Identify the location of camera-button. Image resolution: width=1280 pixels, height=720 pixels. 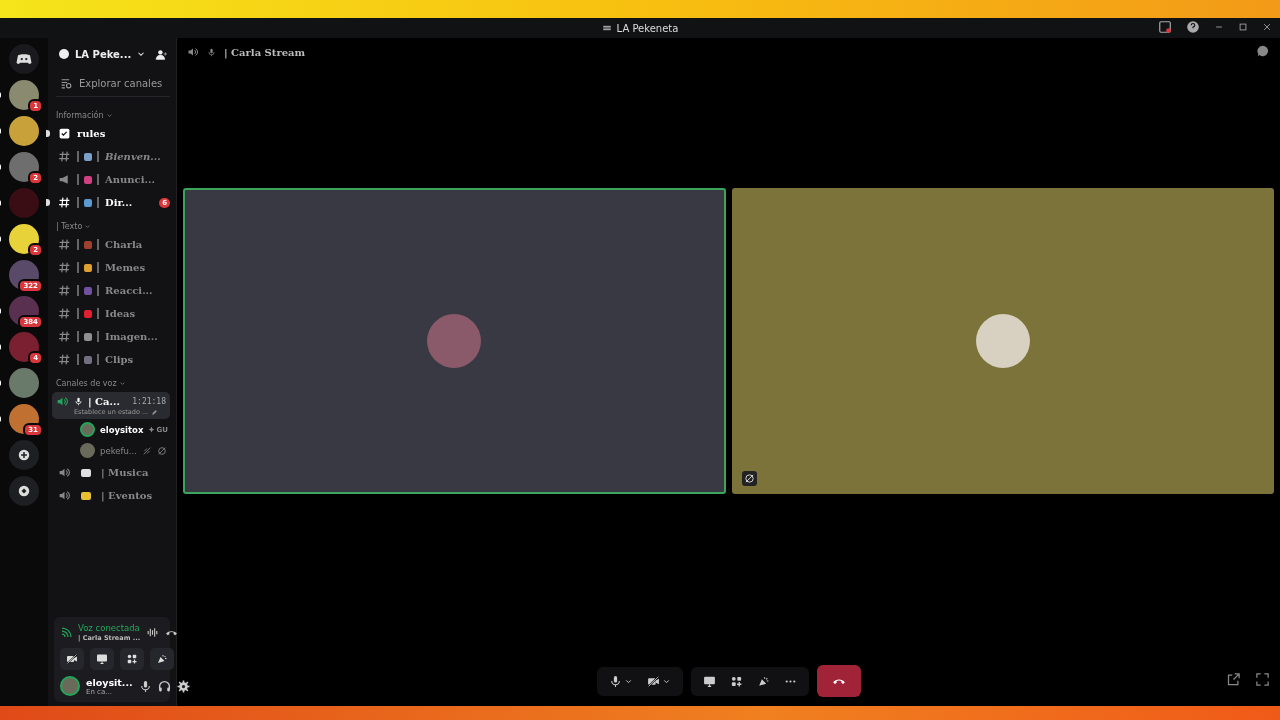
(72, 659).